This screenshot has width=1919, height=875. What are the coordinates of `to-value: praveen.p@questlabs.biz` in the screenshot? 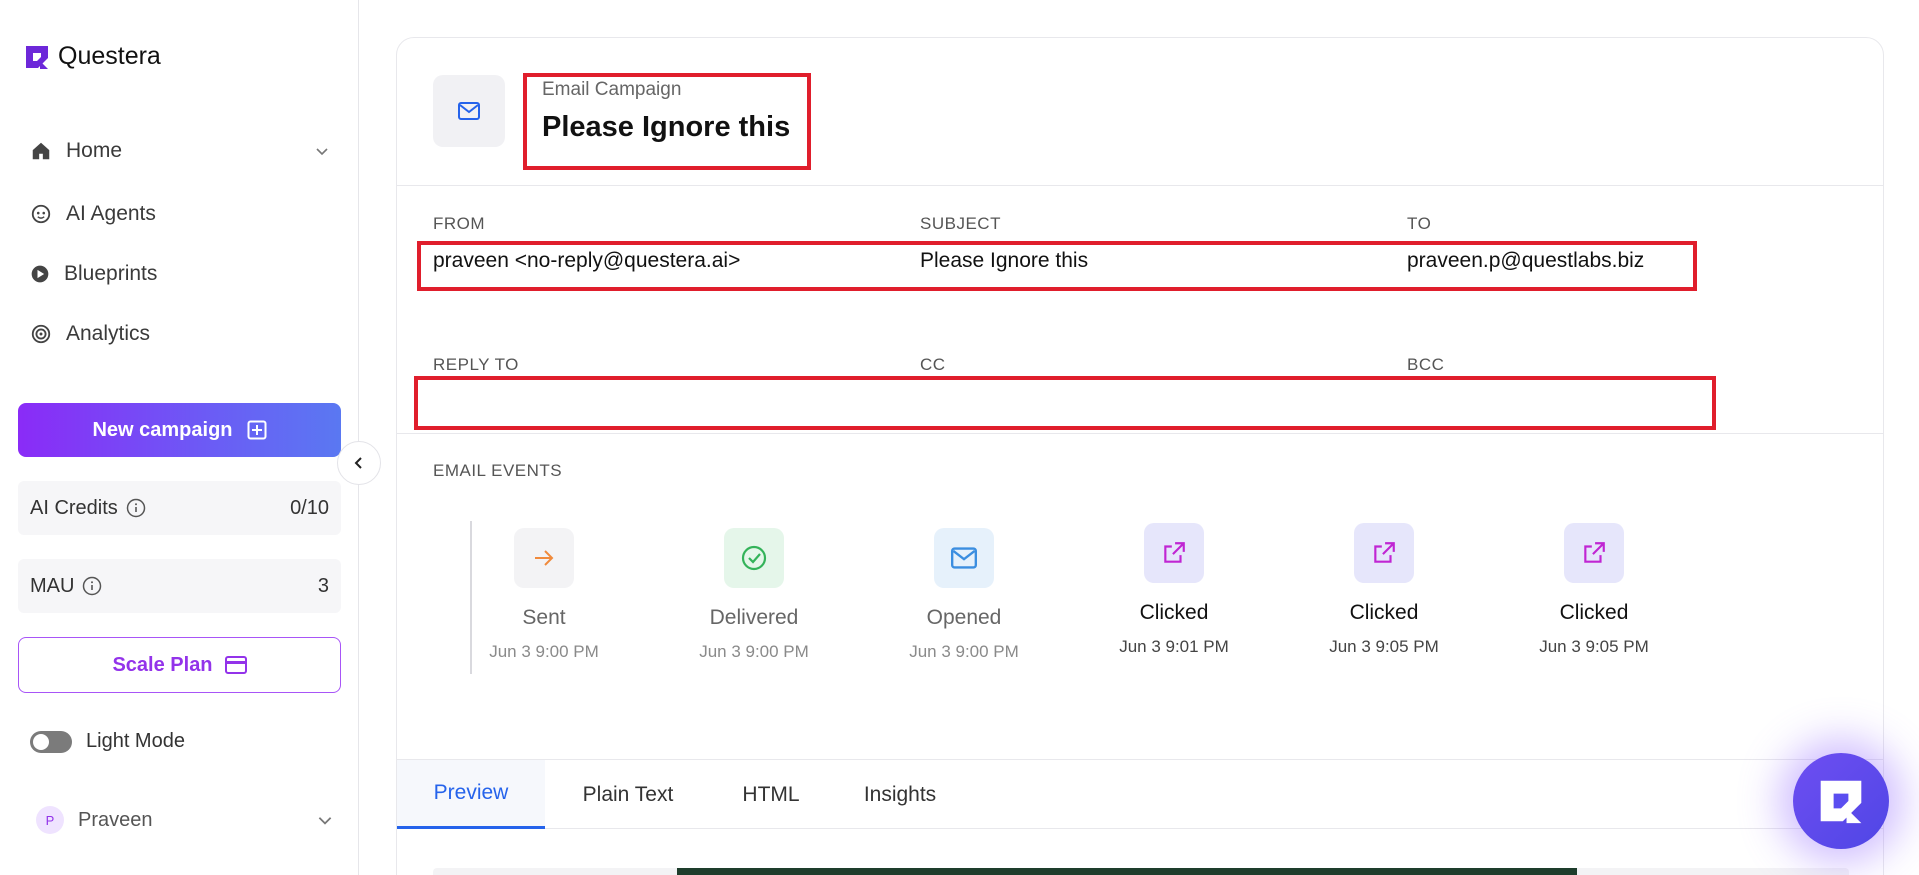 It's located at (1526, 260).